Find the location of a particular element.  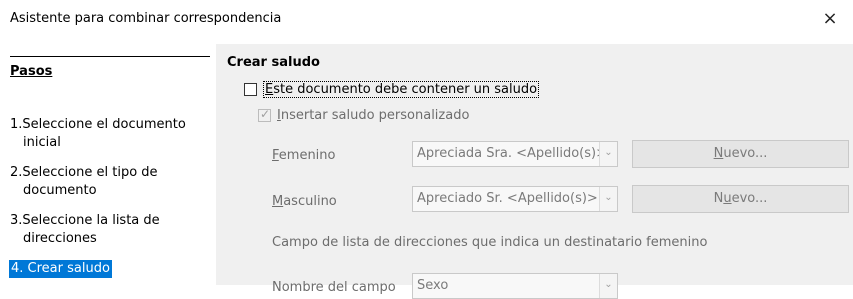

step-number: 4. is located at coordinates (17, 268).